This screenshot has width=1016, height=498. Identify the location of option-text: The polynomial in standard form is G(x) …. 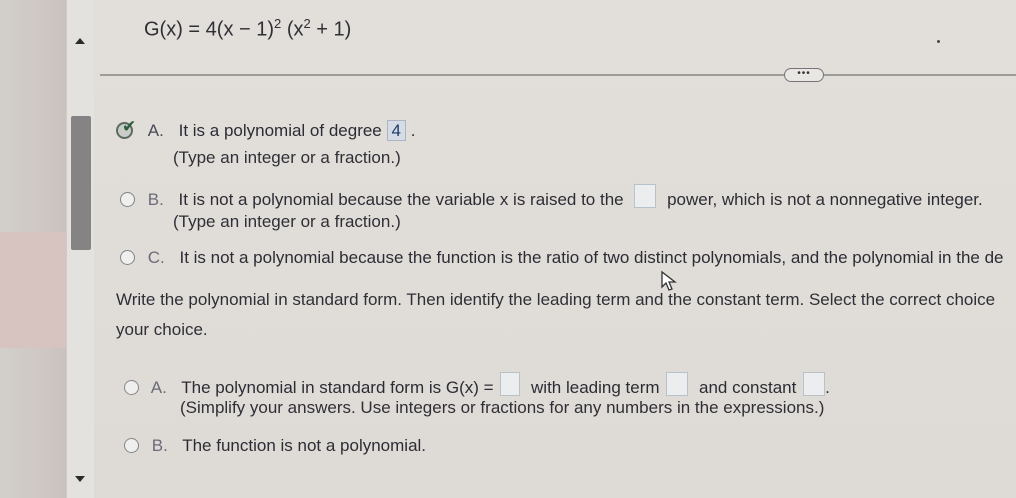
(337, 387).